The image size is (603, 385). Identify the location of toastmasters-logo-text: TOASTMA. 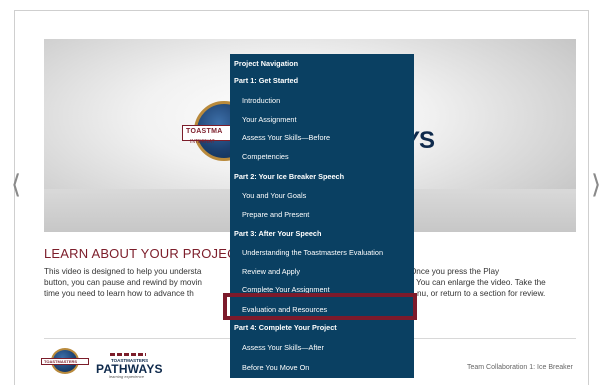
(204, 131).